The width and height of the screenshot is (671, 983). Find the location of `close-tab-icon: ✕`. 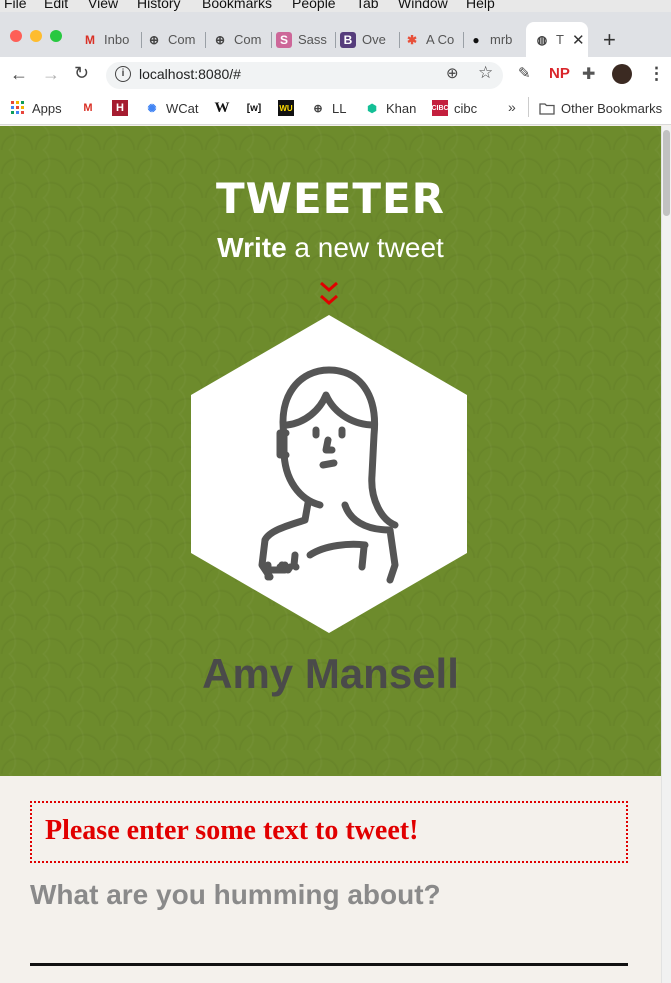

close-tab-icon: ✕ is located at coordinates (578, 40).